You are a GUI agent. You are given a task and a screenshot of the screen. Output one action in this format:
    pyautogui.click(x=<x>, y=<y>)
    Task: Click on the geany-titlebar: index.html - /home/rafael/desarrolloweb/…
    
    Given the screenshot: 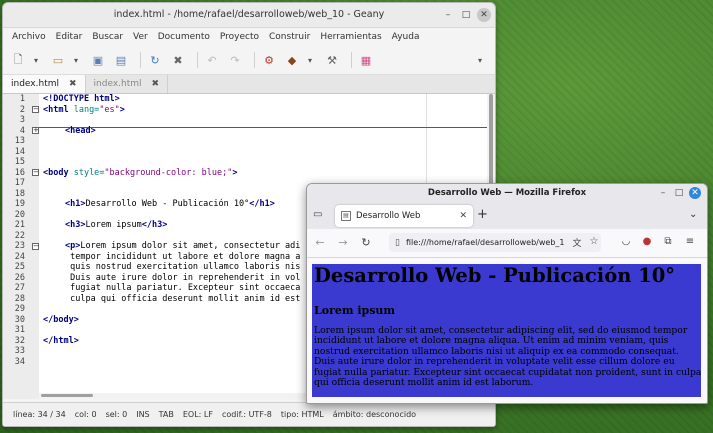 What is the action you would take?
    pyautogui.click(x=249, y=15)
    